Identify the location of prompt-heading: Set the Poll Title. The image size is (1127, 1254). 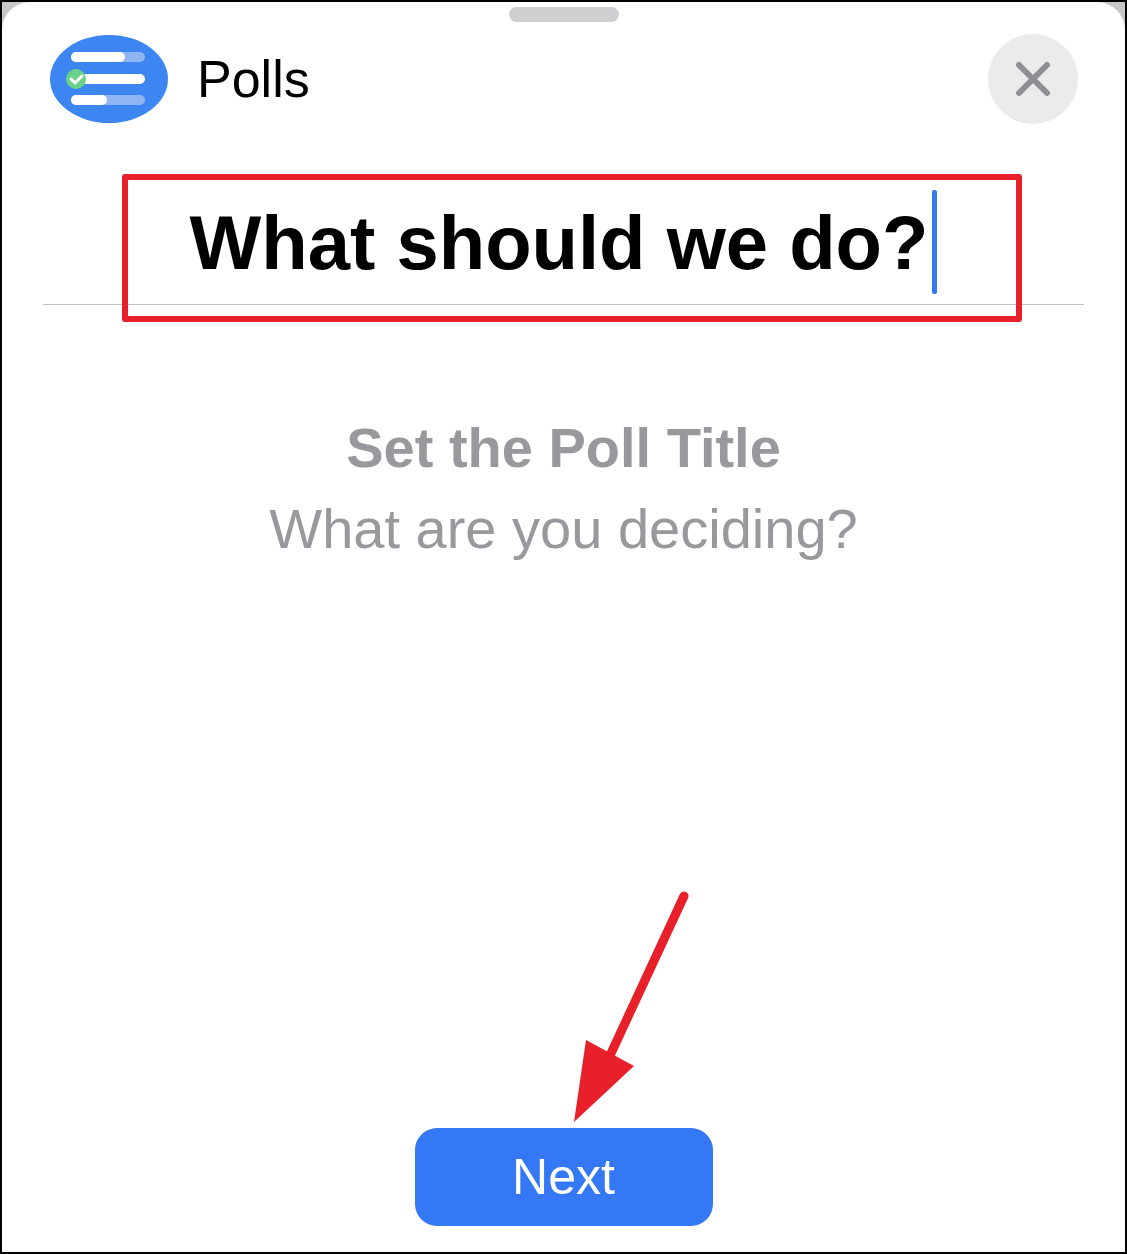
(563, 447).